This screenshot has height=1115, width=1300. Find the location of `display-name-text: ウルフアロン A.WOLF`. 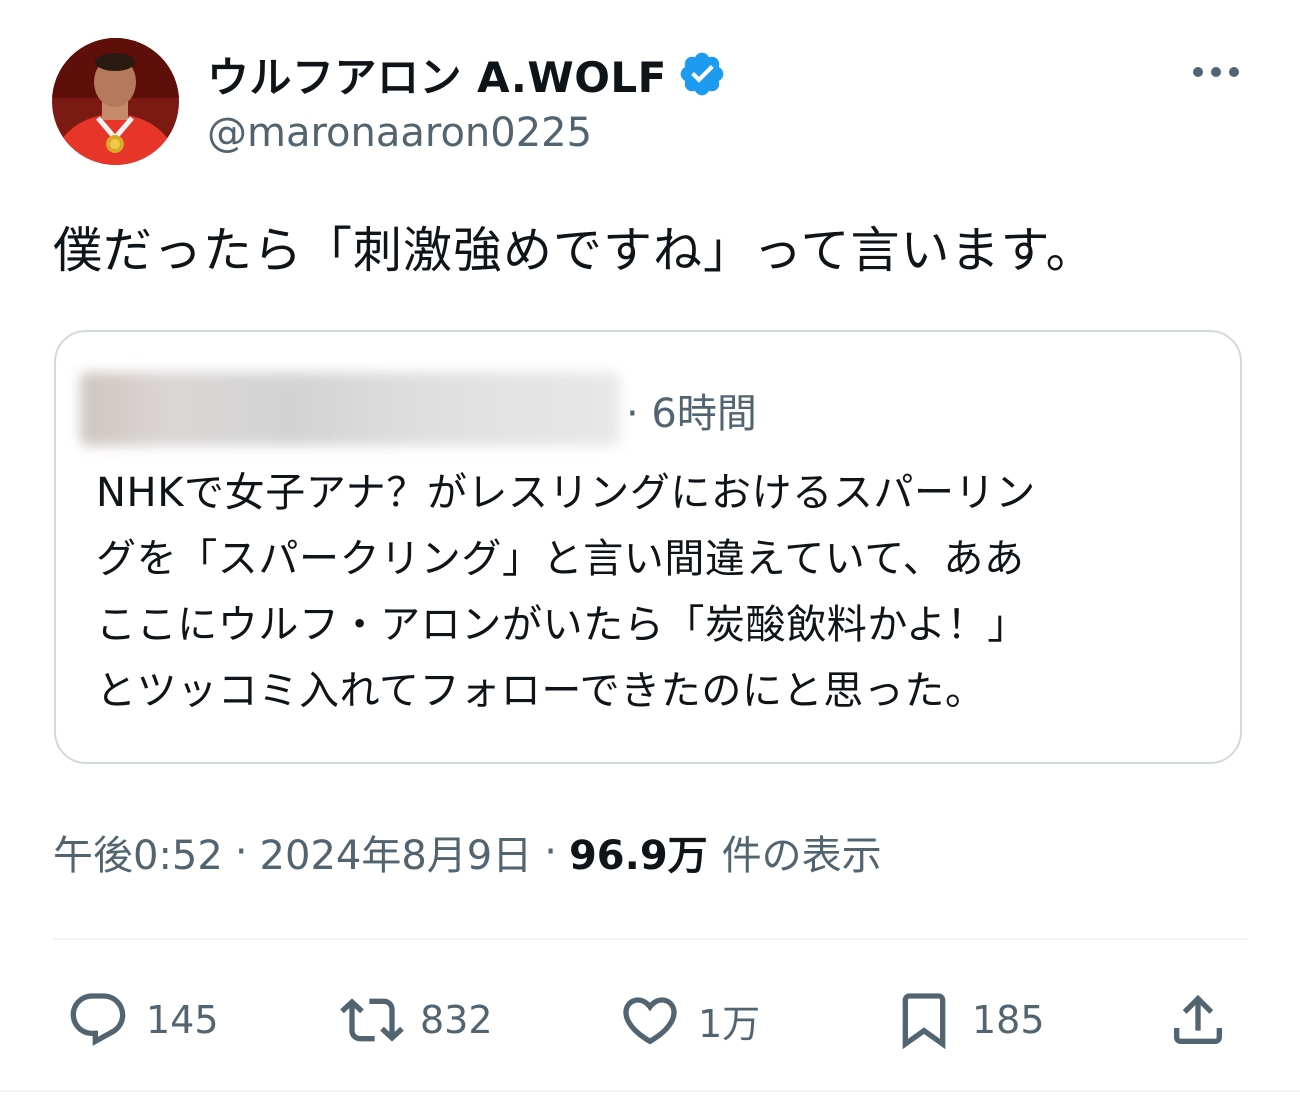

display-name-text: ウルフアロン A.WOLF is located at coordinates (437, 74).